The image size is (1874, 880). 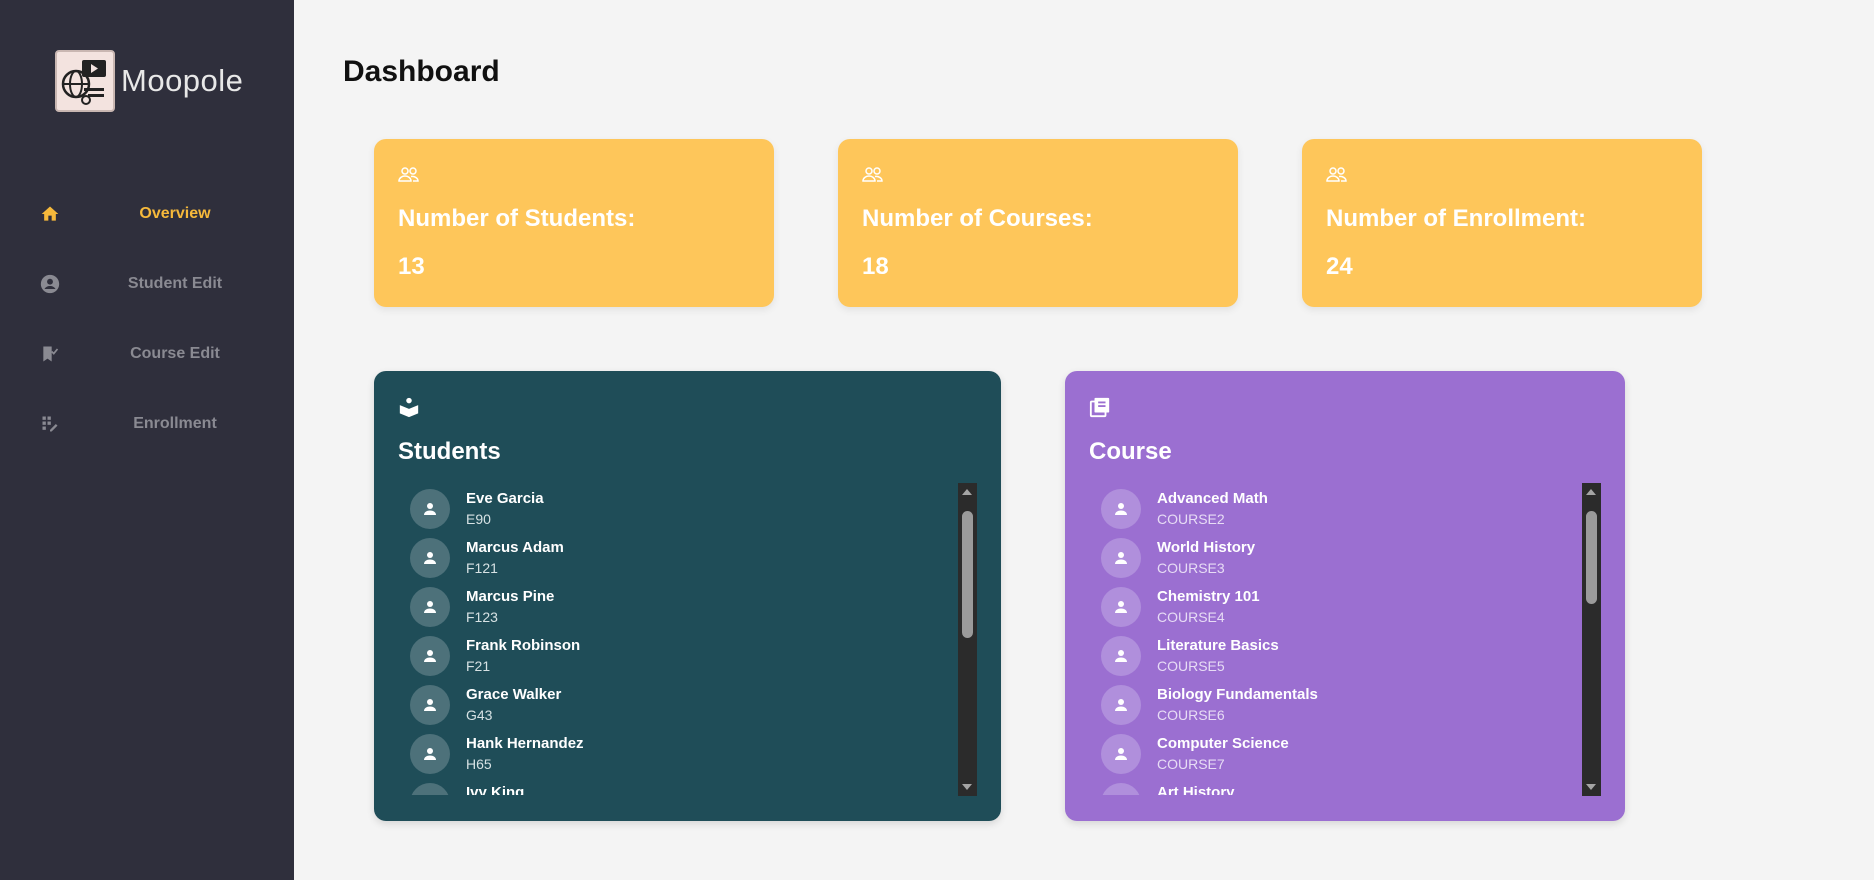 What do you see at coordinates (85, 81) in the screenshot?
I see `logo-icon` at bounding box center [85, 81].